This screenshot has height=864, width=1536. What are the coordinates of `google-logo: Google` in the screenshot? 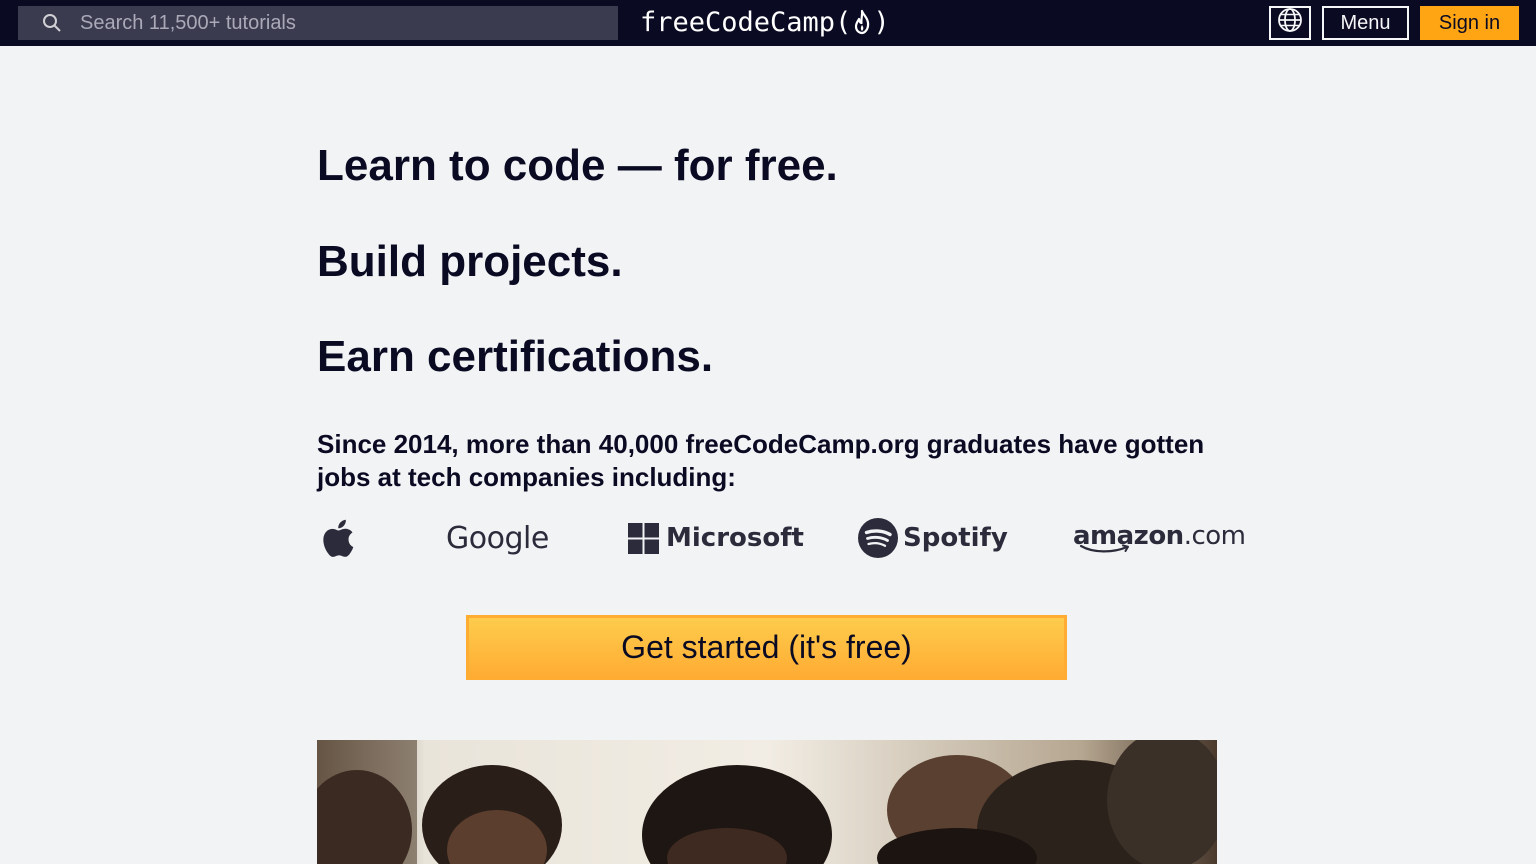 It's located at (497, 538).